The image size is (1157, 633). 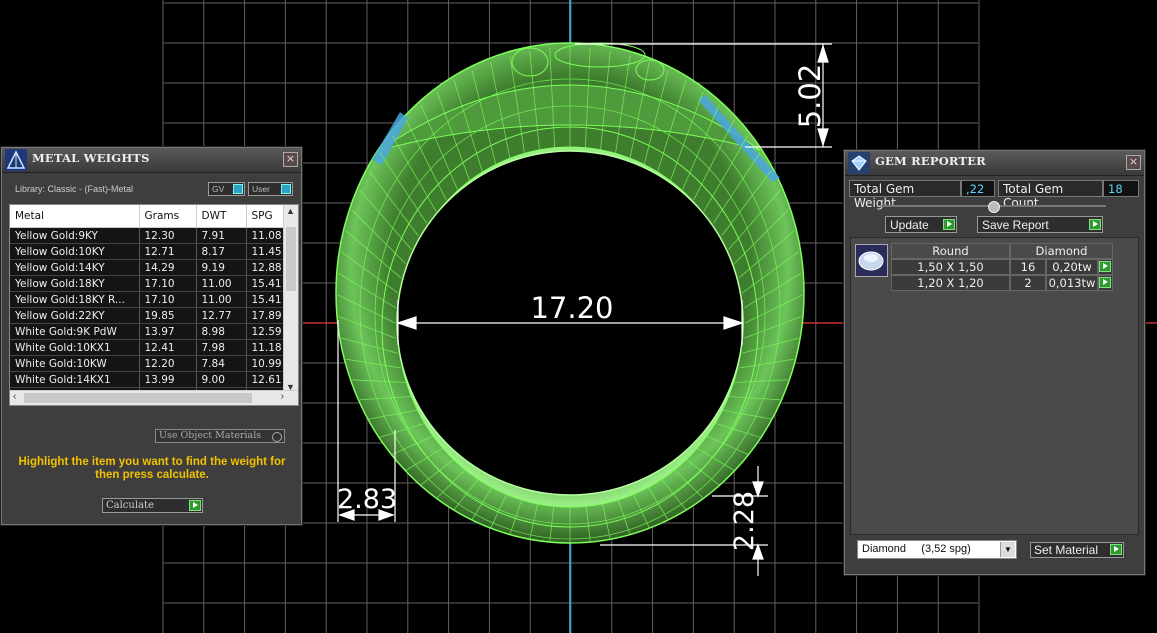 What do you see at coordinates (267, 267) in the screenshot?
I see `metal-cell: 12.88` at bounding box center [267, 267].